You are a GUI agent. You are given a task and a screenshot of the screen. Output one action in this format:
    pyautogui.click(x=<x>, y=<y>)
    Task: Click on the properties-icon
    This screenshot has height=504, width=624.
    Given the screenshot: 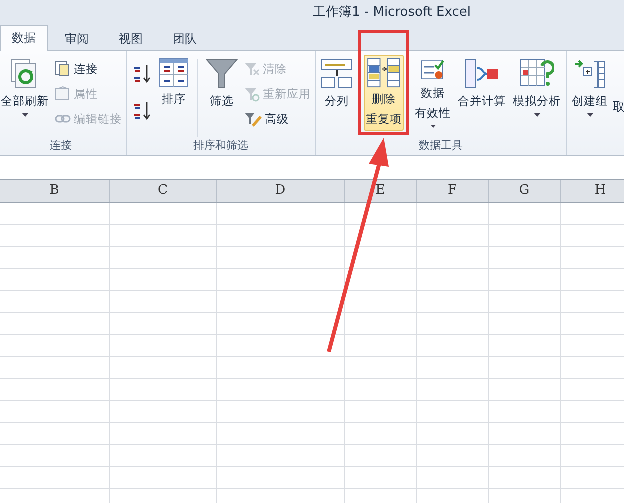 What is the action you would take?
    pyautogui.click(x=63, y=94)
    